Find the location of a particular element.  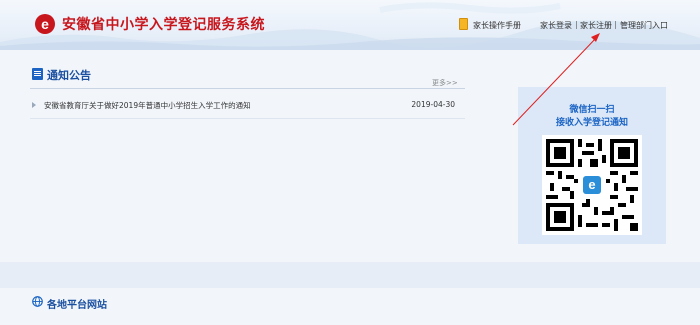

news-divider is located at coordinates (247, 118).